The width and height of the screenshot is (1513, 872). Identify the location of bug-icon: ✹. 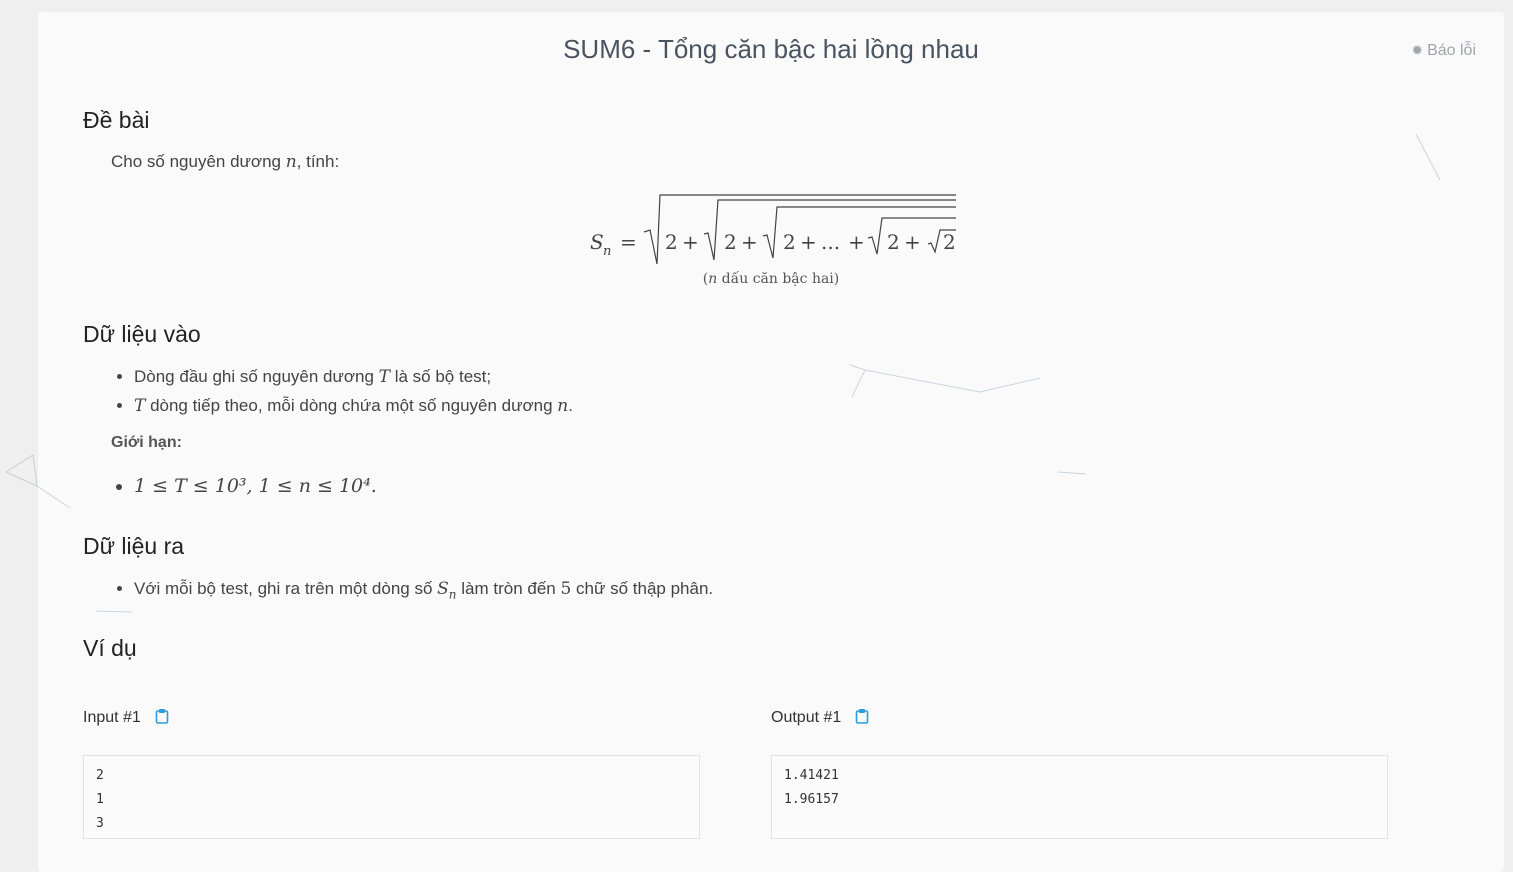
(1417, 50).